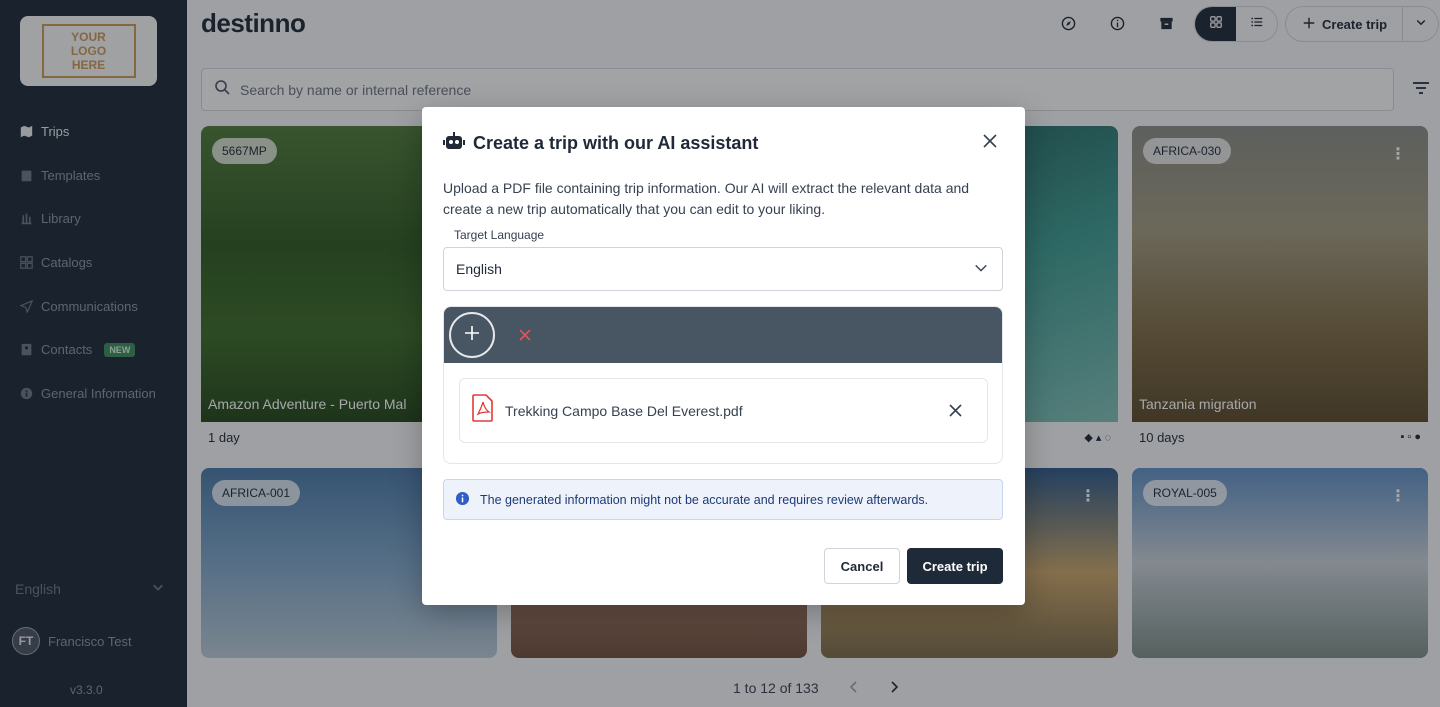  I want to click on remove-file-icon, so click(955, 410).